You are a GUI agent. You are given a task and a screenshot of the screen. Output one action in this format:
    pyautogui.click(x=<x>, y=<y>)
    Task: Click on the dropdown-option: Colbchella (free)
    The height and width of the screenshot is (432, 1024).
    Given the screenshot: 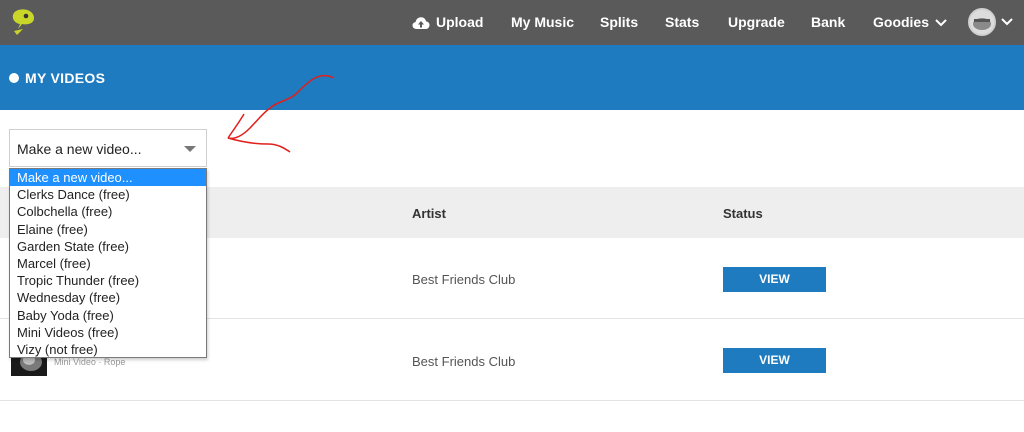 What is the action you would take?
    pyautogui.click(x=108, y=211)
    